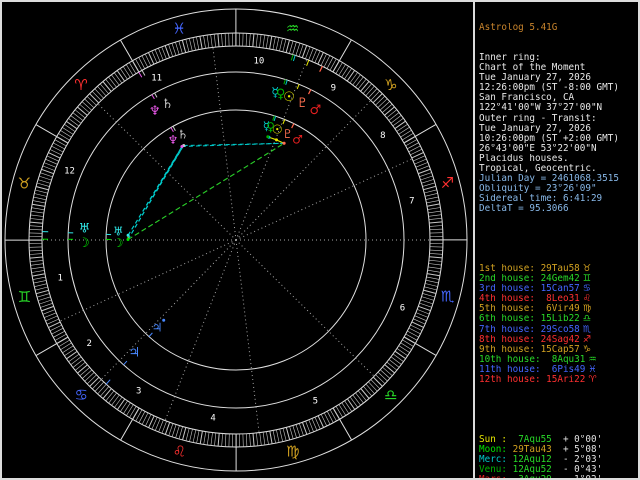 The width and height of the screenshot is (640, 480). I want to click on house-row: 1st house: 29Tau58 ♉, so click(558, 269).